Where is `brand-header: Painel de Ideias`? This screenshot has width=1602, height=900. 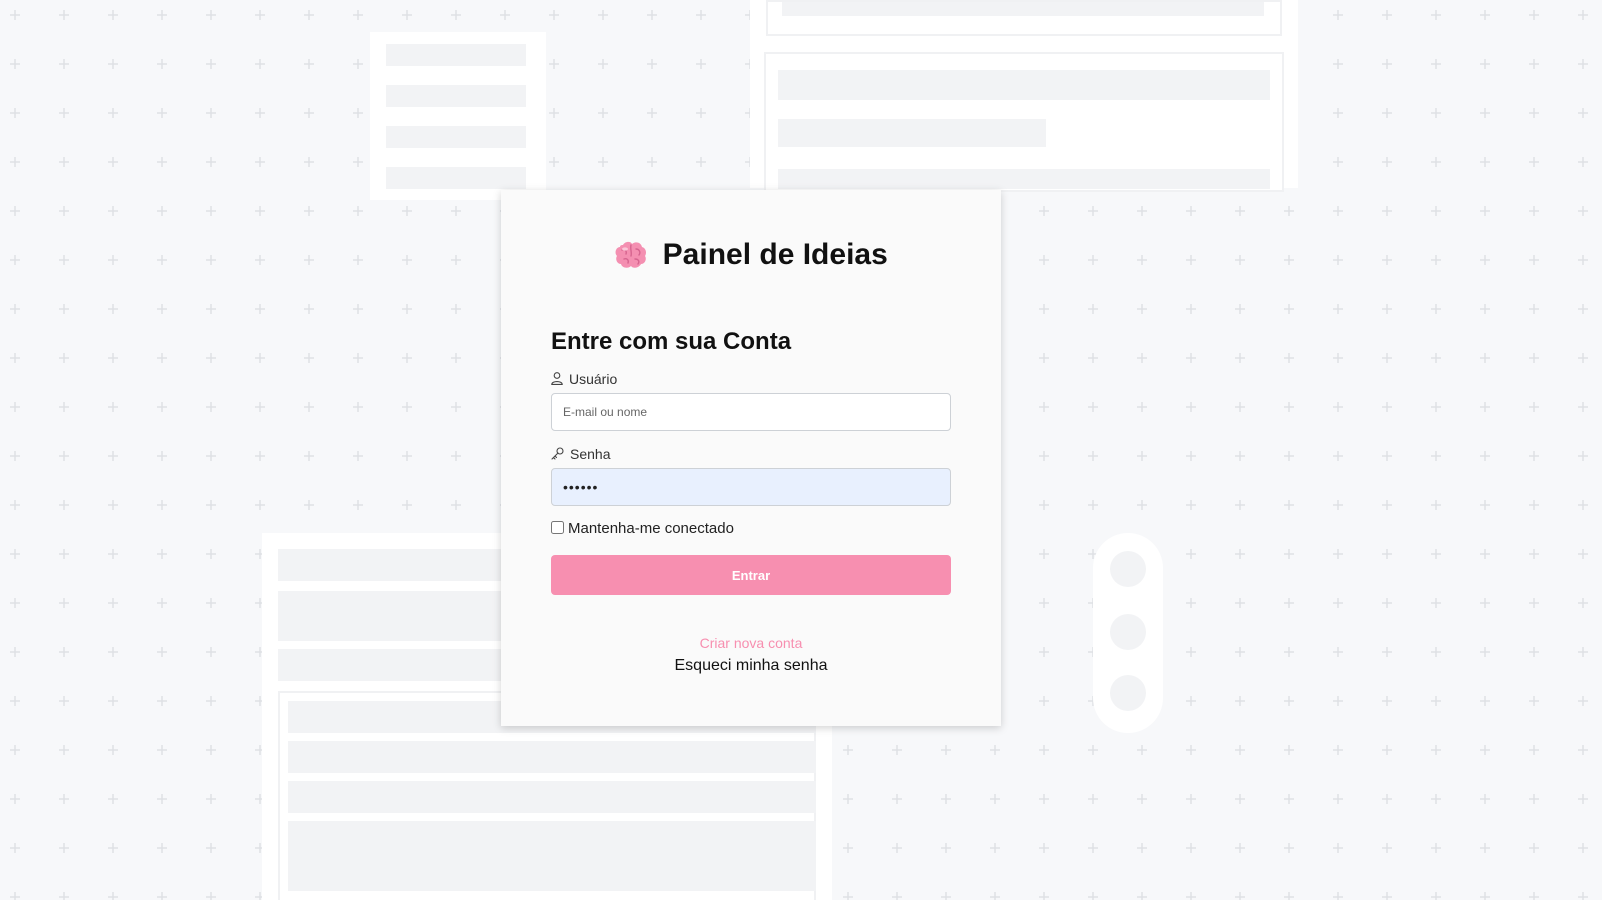
brand-header: Painel de Ideias is located at coordinates (751, 255).